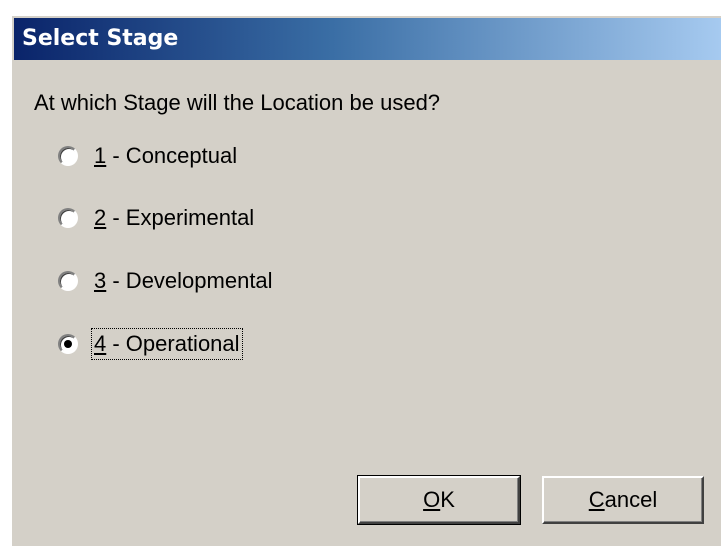 The image size is (721, 546). What do you see at coordinates (100, 155) in the screenshot?
I see `accelerator-key: 1` at bounding box center [100, 155].